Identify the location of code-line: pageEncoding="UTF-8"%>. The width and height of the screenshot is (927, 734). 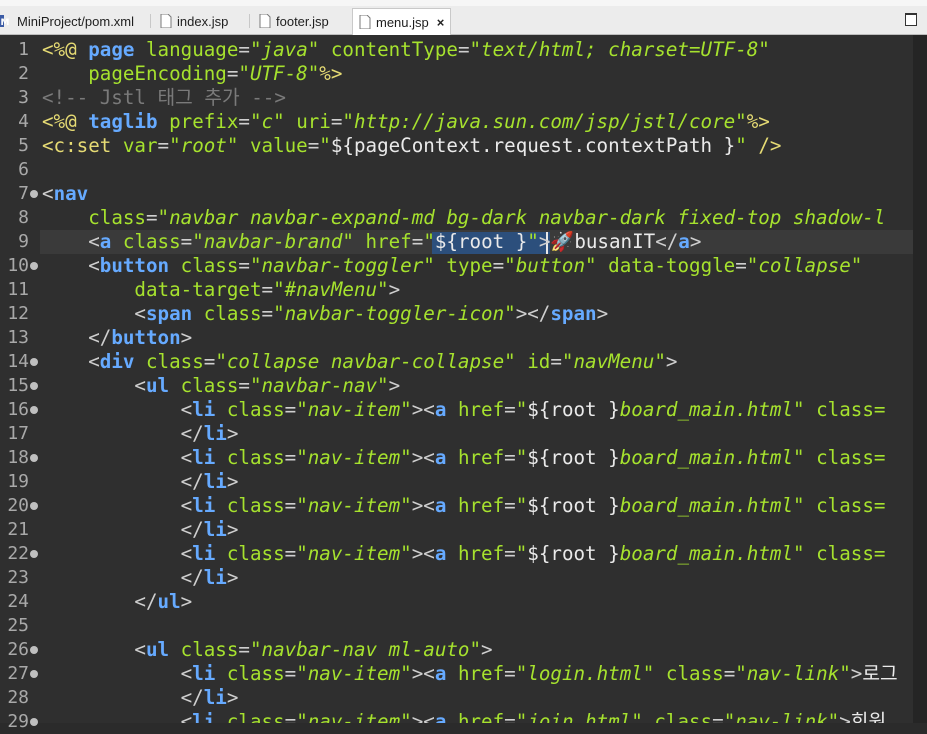
(192, 74).